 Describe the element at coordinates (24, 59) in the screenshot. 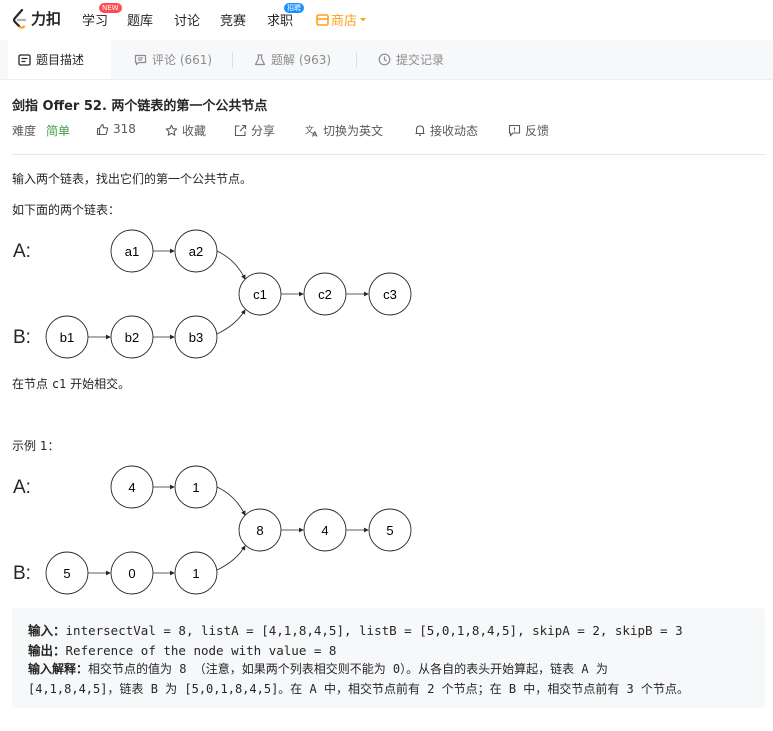

I see `description-icon` at that location.